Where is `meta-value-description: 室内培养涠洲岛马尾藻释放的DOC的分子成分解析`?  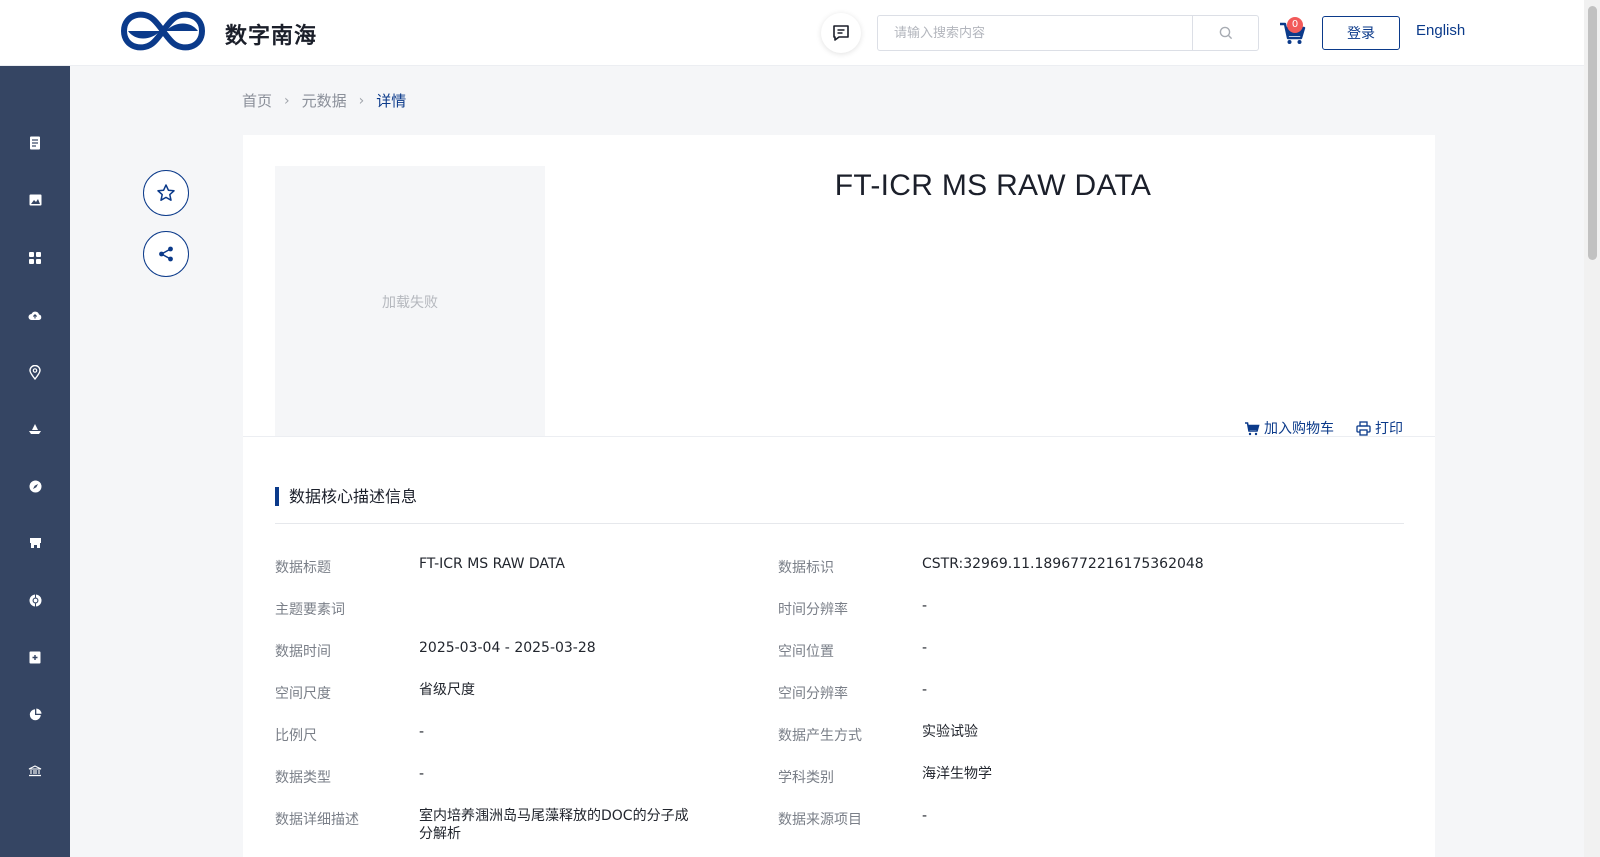
meta-value-description: 室内培养涠洲岛马尾藻释放的DOC的分子成分解析 is located at coordinates (554, 825).